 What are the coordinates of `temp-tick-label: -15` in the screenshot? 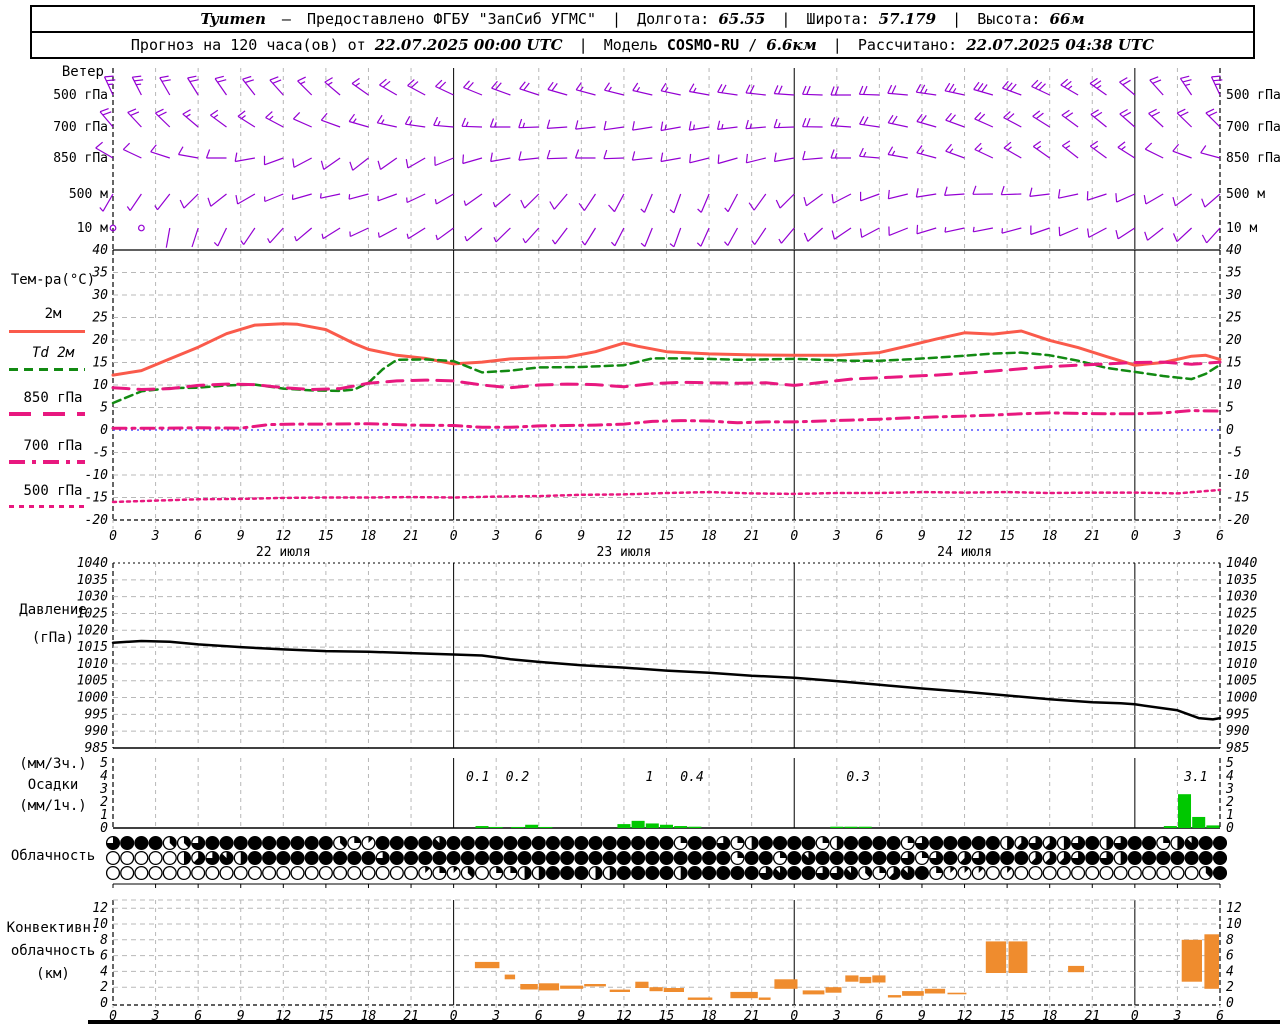 It's located at (1238, 498).